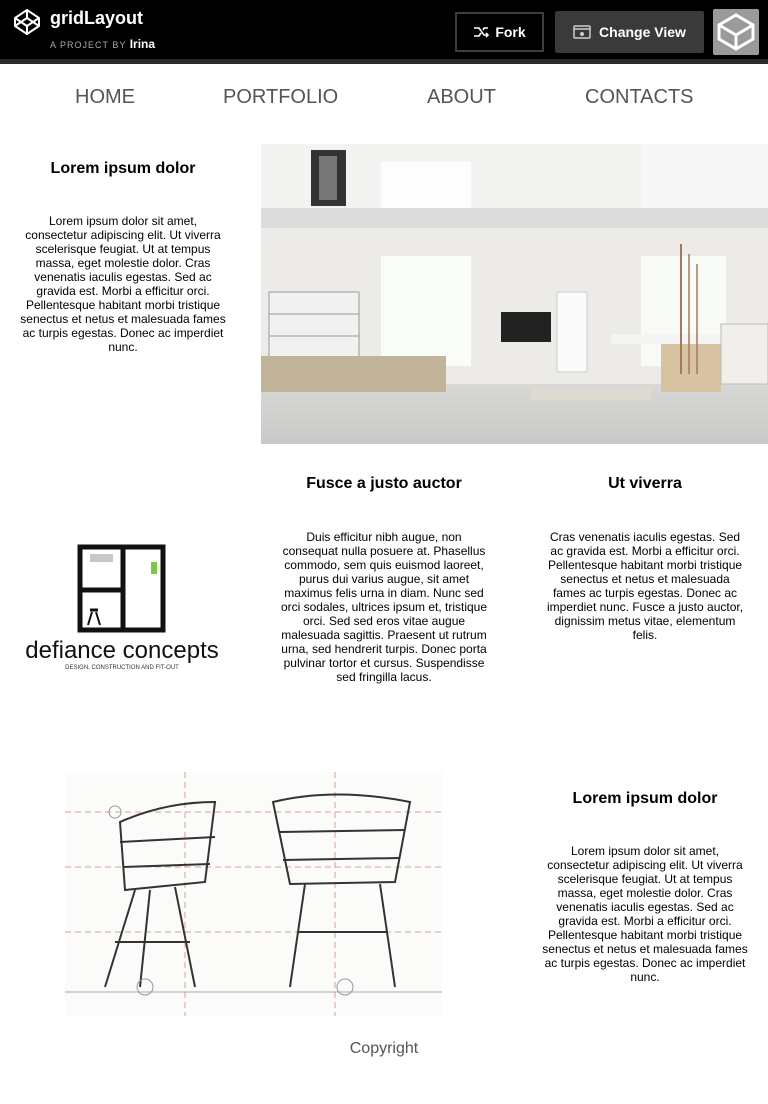  Describe the element at coordinates (642, 32) in the screenshot. I see `change-view-label: Change View` at that location.